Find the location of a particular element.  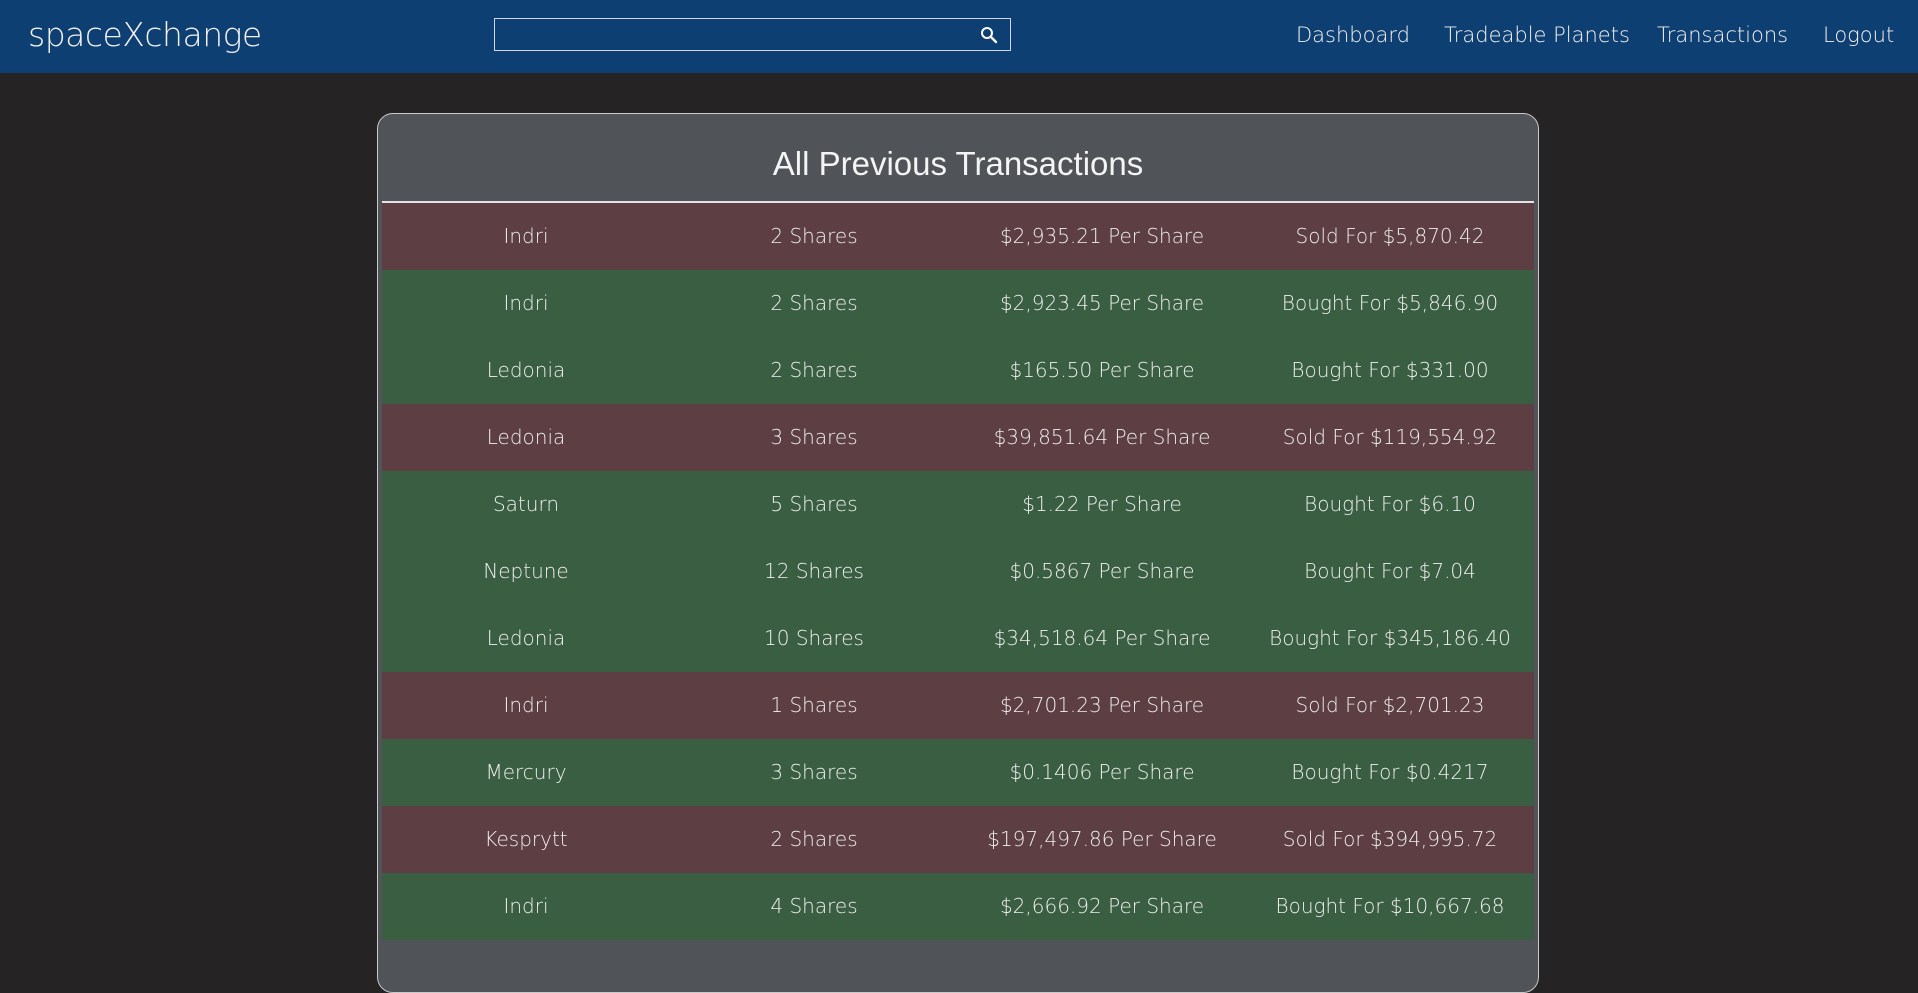

total-cell: Bought For $6.10 is located at coordinates (1390, 504).